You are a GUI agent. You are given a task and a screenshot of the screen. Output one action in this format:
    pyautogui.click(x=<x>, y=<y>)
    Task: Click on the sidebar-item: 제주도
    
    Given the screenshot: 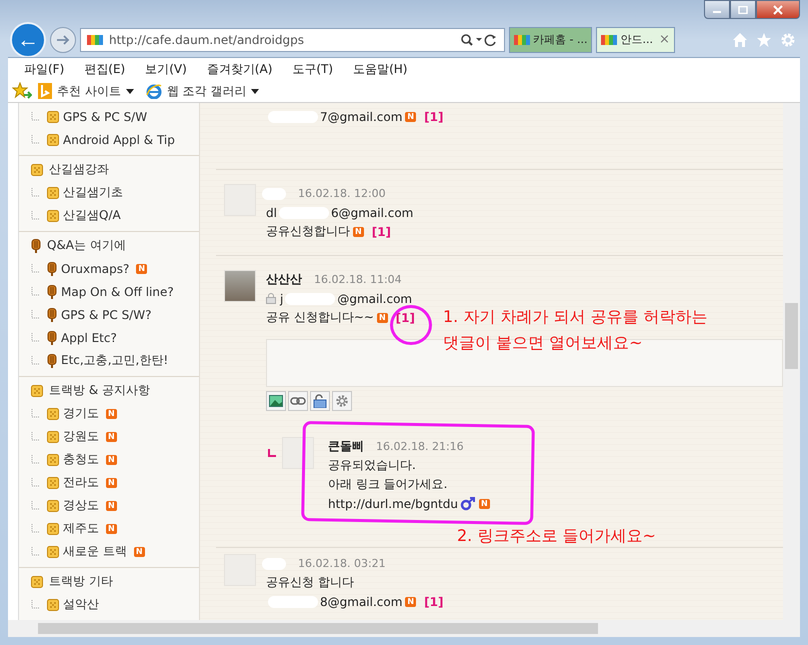 What is the action you would take?
    pyautogui.click(x=81, y=528)
    